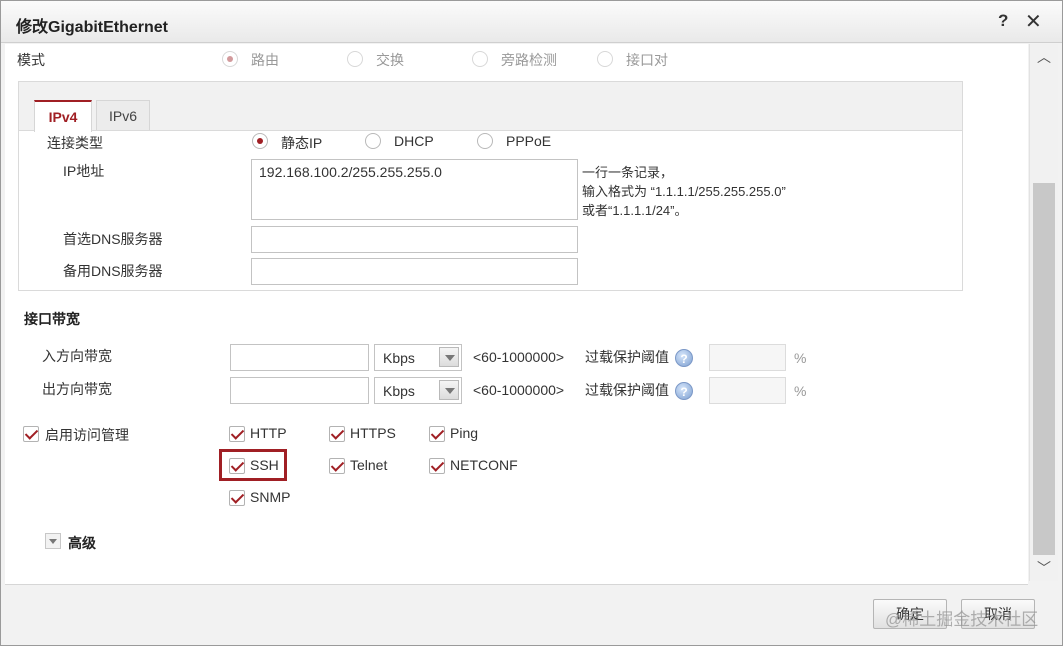  What do you see at coordinates (260, 141) in the screenshot?
I see `conn-type-radio-static` at bounding box center [260, 141].